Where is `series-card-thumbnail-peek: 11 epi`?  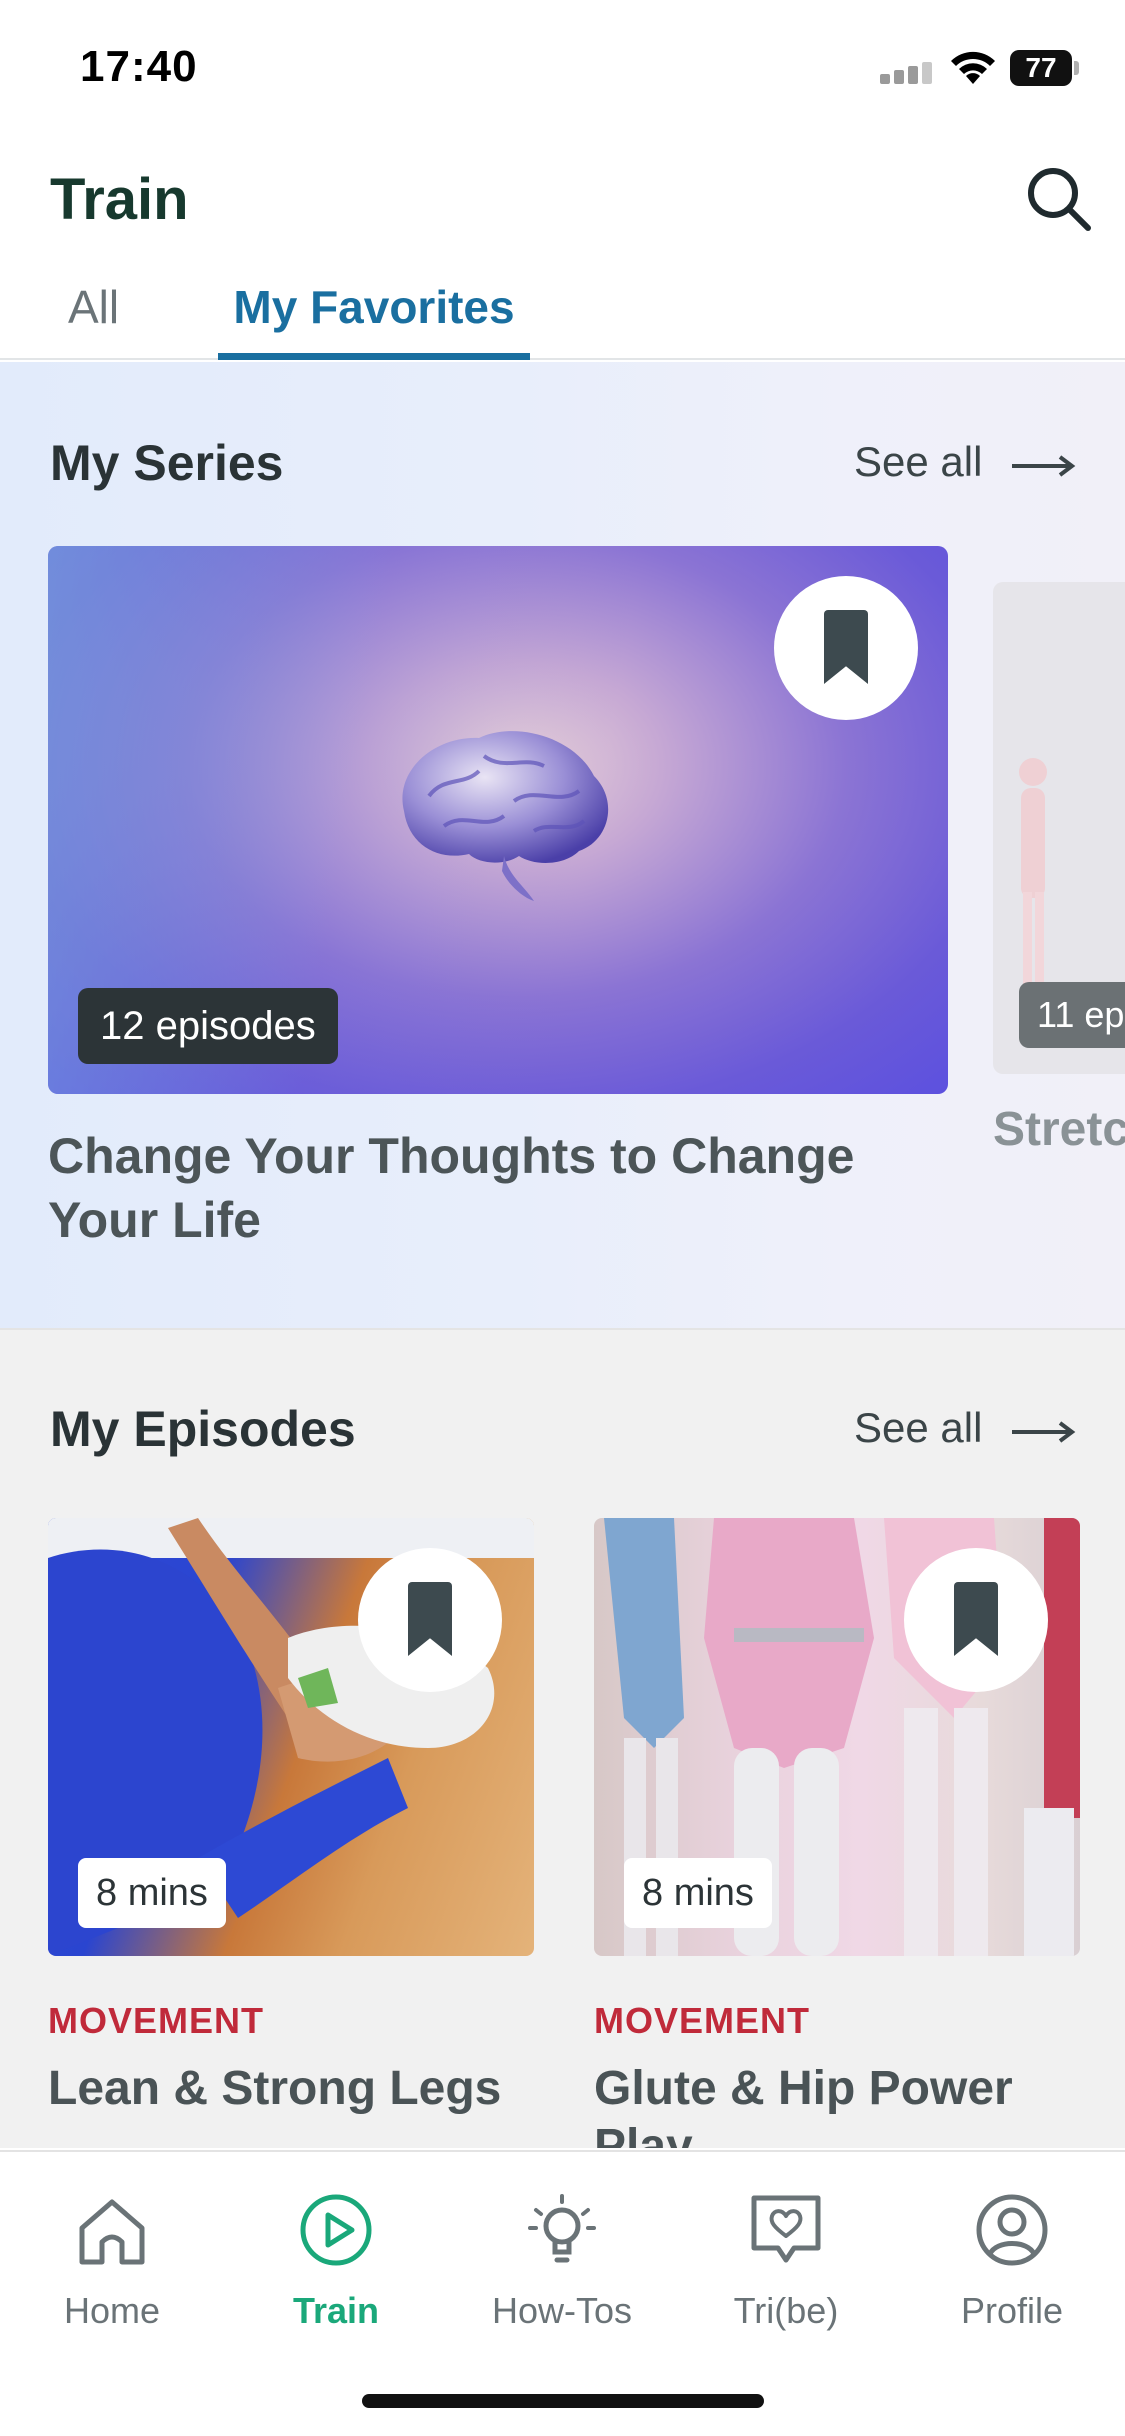 series-card-thumbnail-peek: 11 epi is located at coordinates (1059, 828).